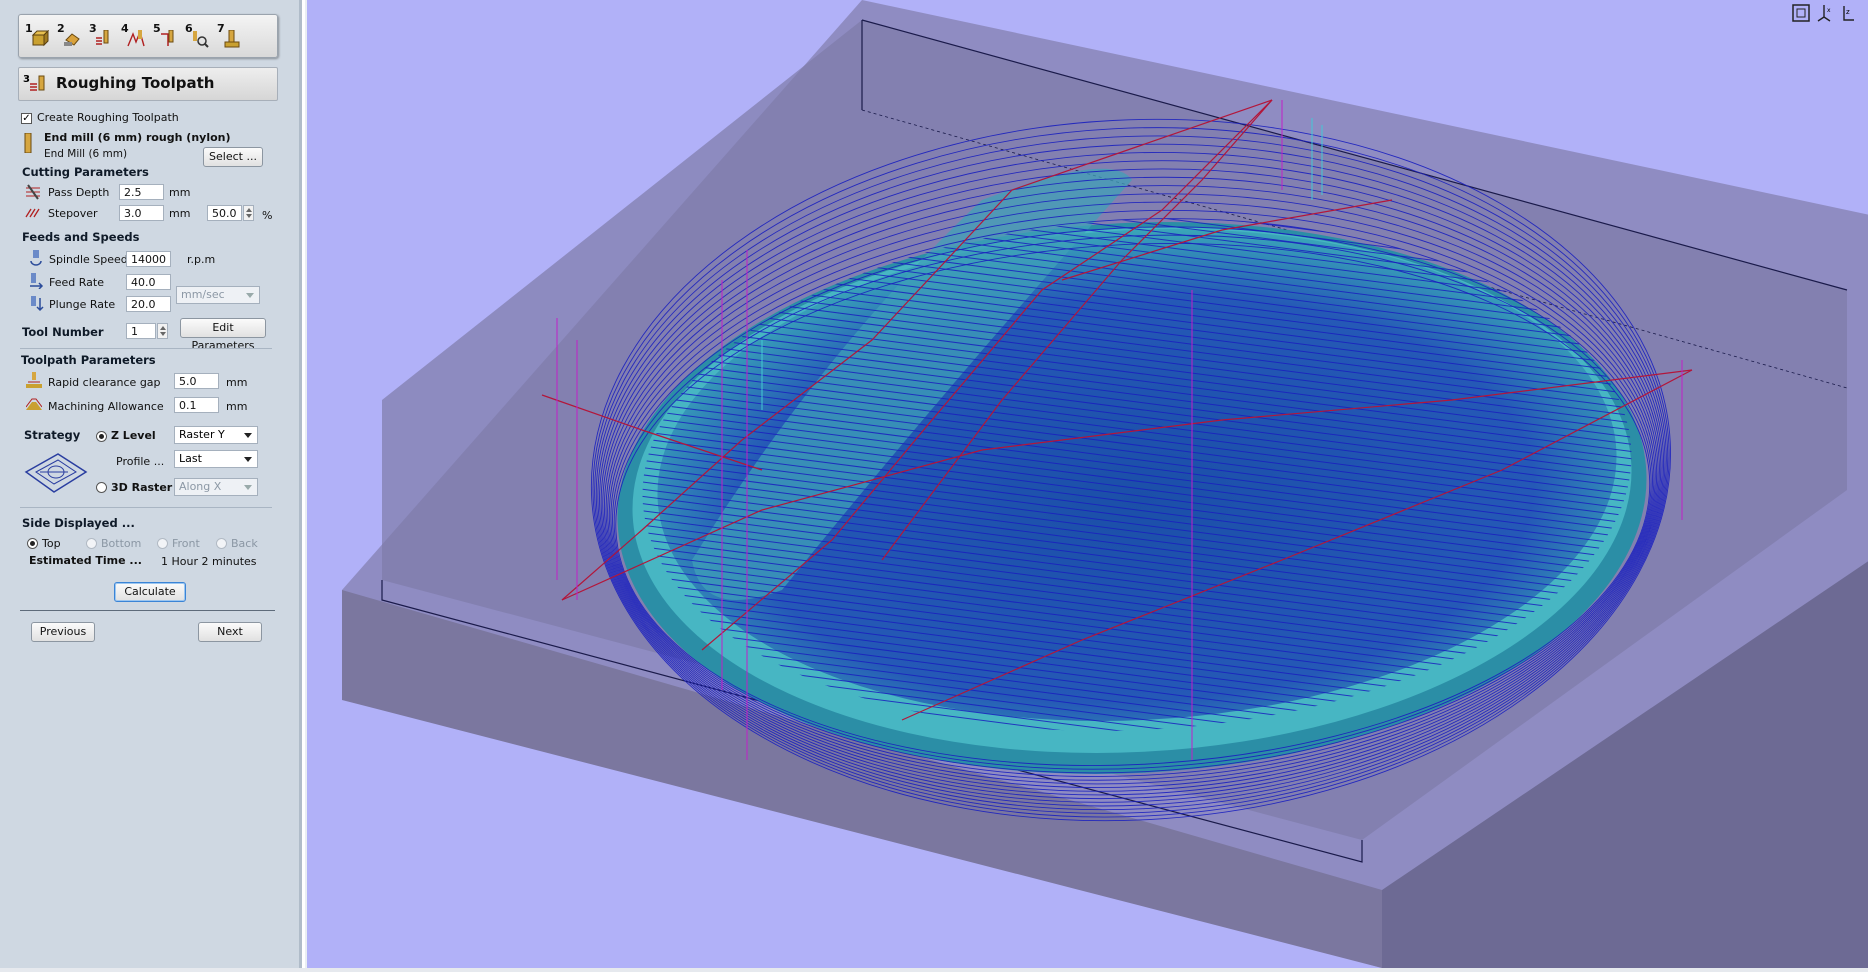  What do you see at coordinates (33, 192) in the screenshot?
I see `pass-depth-icon` at bounding box center [33, 192].